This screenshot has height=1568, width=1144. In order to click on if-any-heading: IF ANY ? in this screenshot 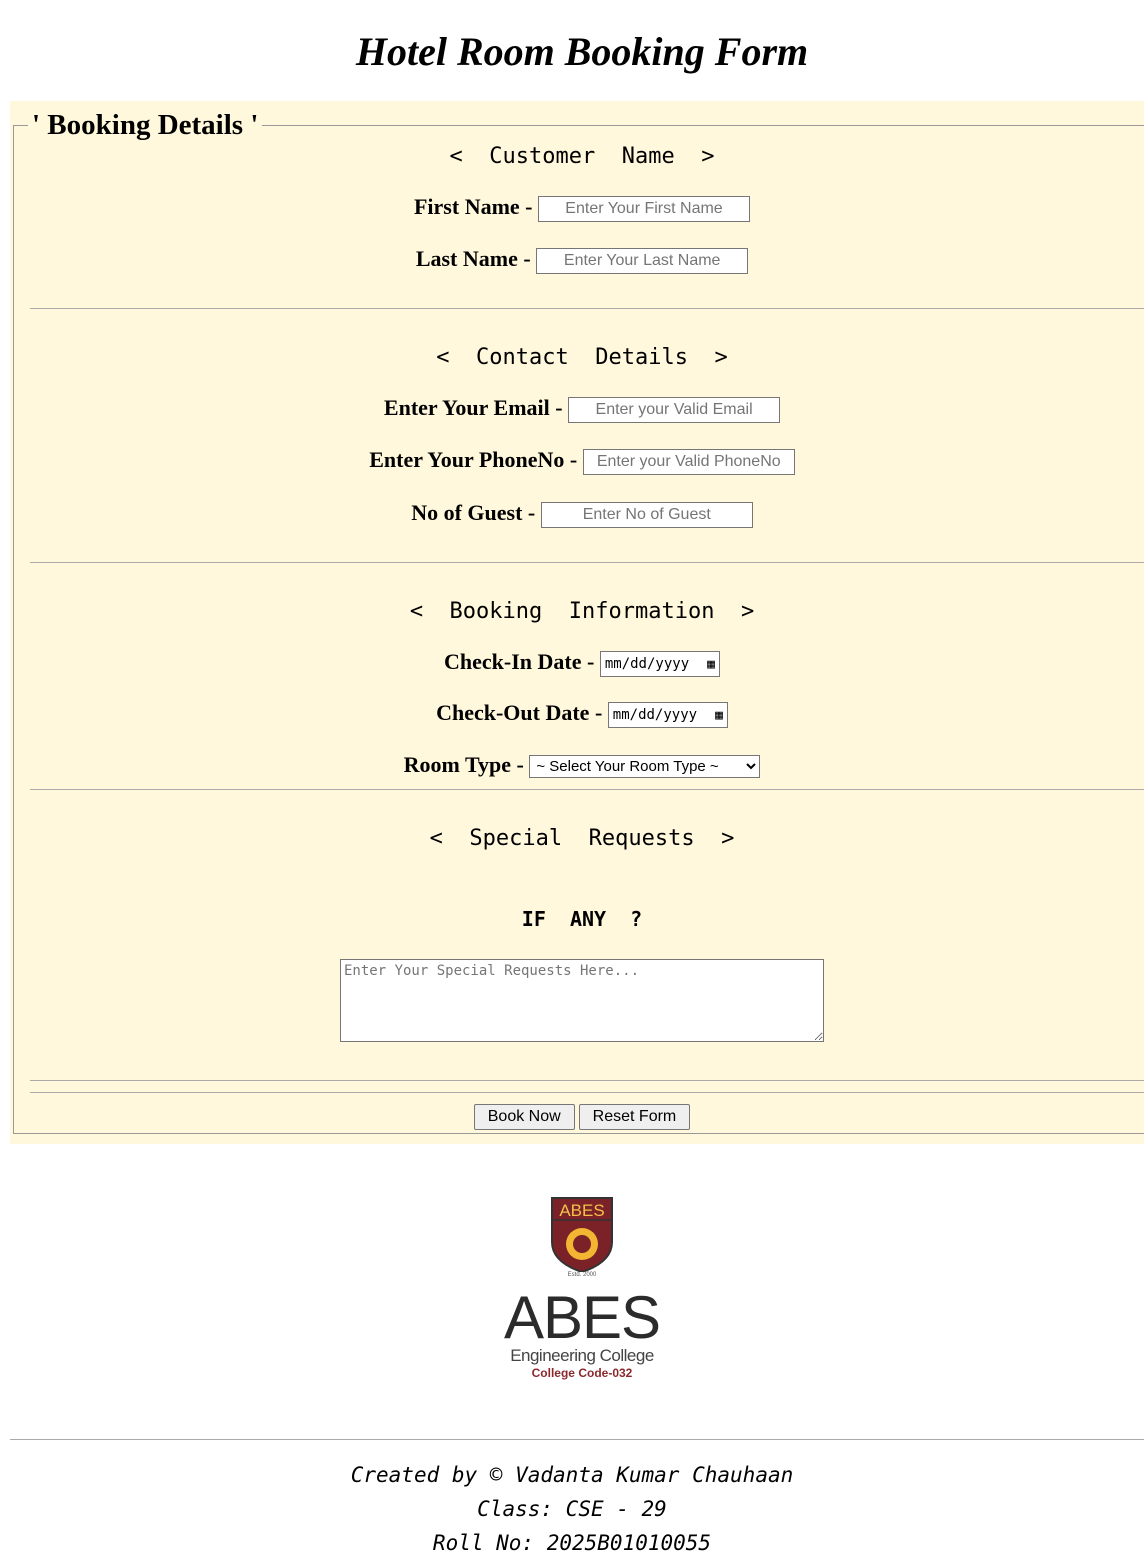, I will do `click(582, 919)`.